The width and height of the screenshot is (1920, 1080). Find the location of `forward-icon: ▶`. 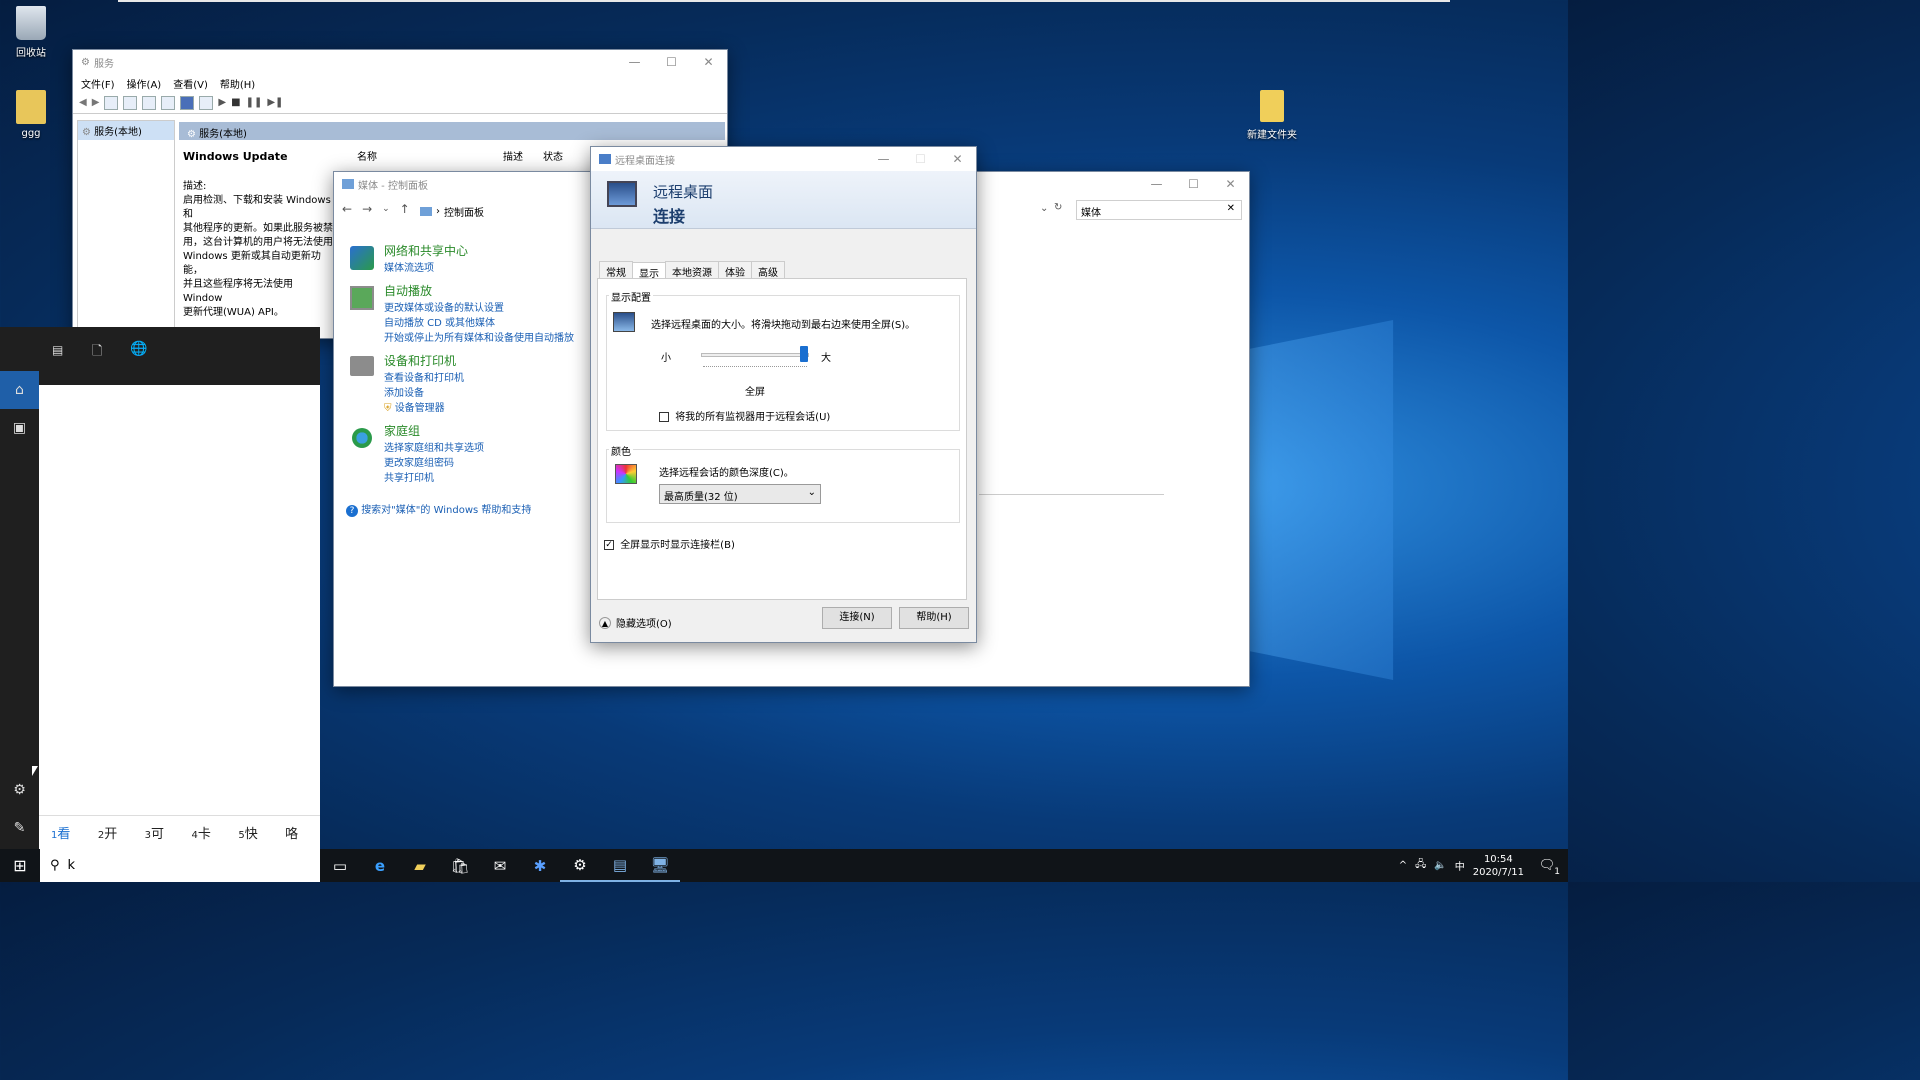

forward-icon: ▶ is located at coordinates (96, 102).